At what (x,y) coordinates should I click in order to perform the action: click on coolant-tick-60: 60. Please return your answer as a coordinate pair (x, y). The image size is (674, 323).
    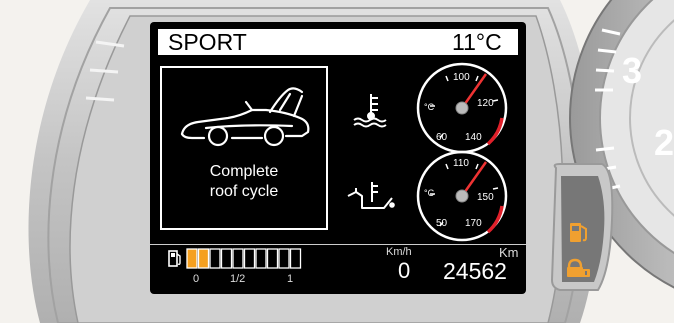
    Looking at the image, I should click on (442, 137).